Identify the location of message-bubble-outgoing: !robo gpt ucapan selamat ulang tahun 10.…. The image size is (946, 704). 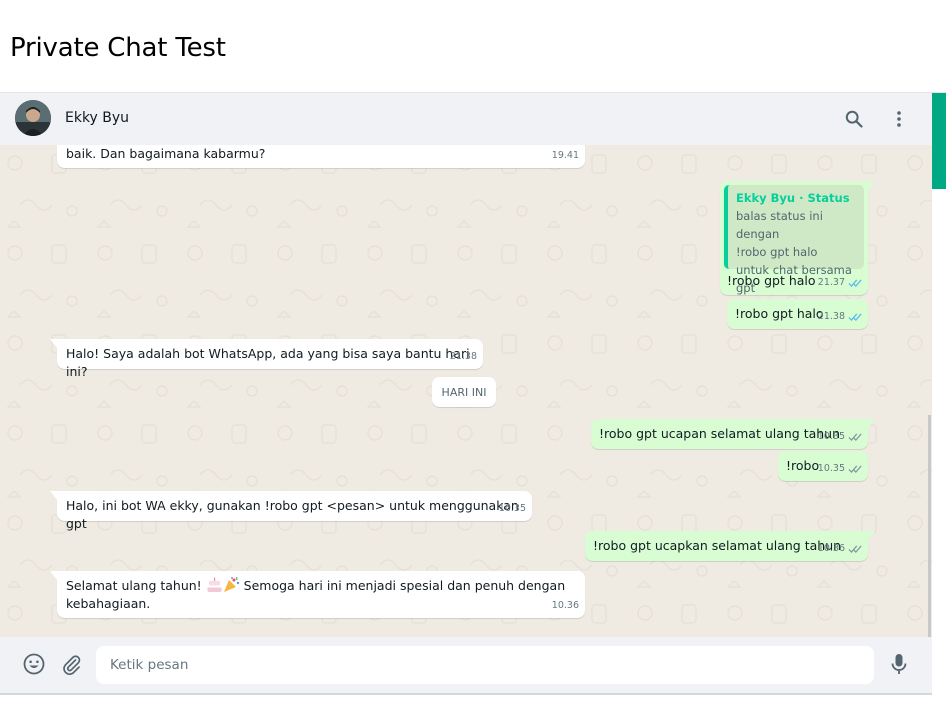
(733, 434).